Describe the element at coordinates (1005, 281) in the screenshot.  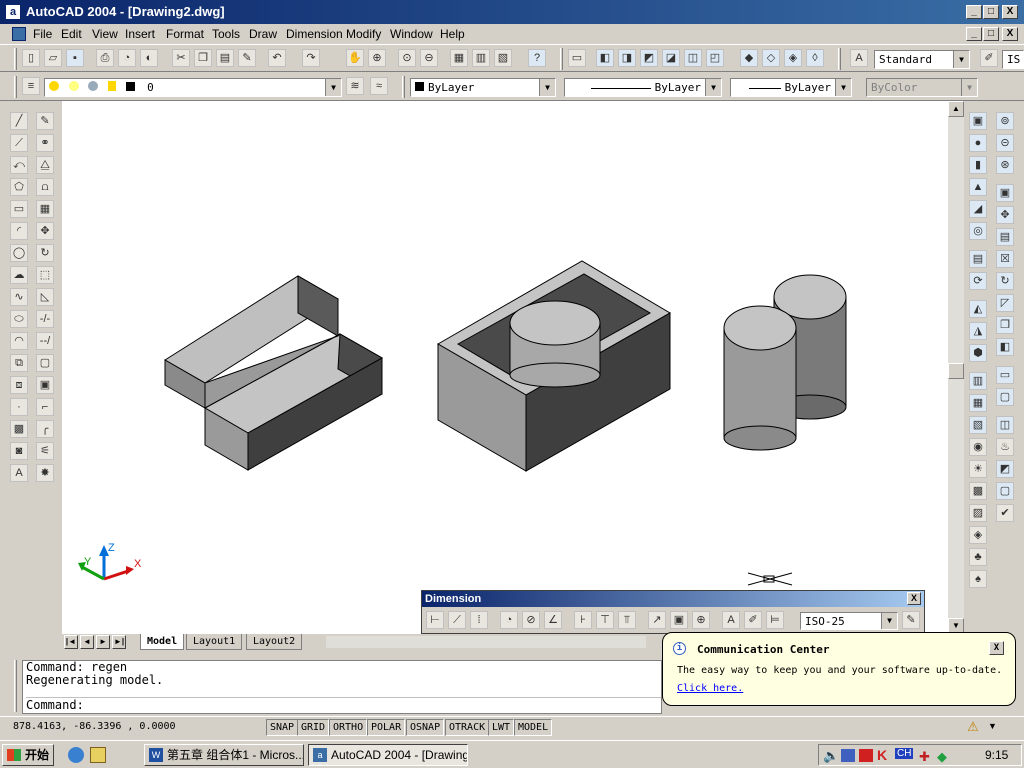
I see `rotate-faces-icon: ↻` at that location.